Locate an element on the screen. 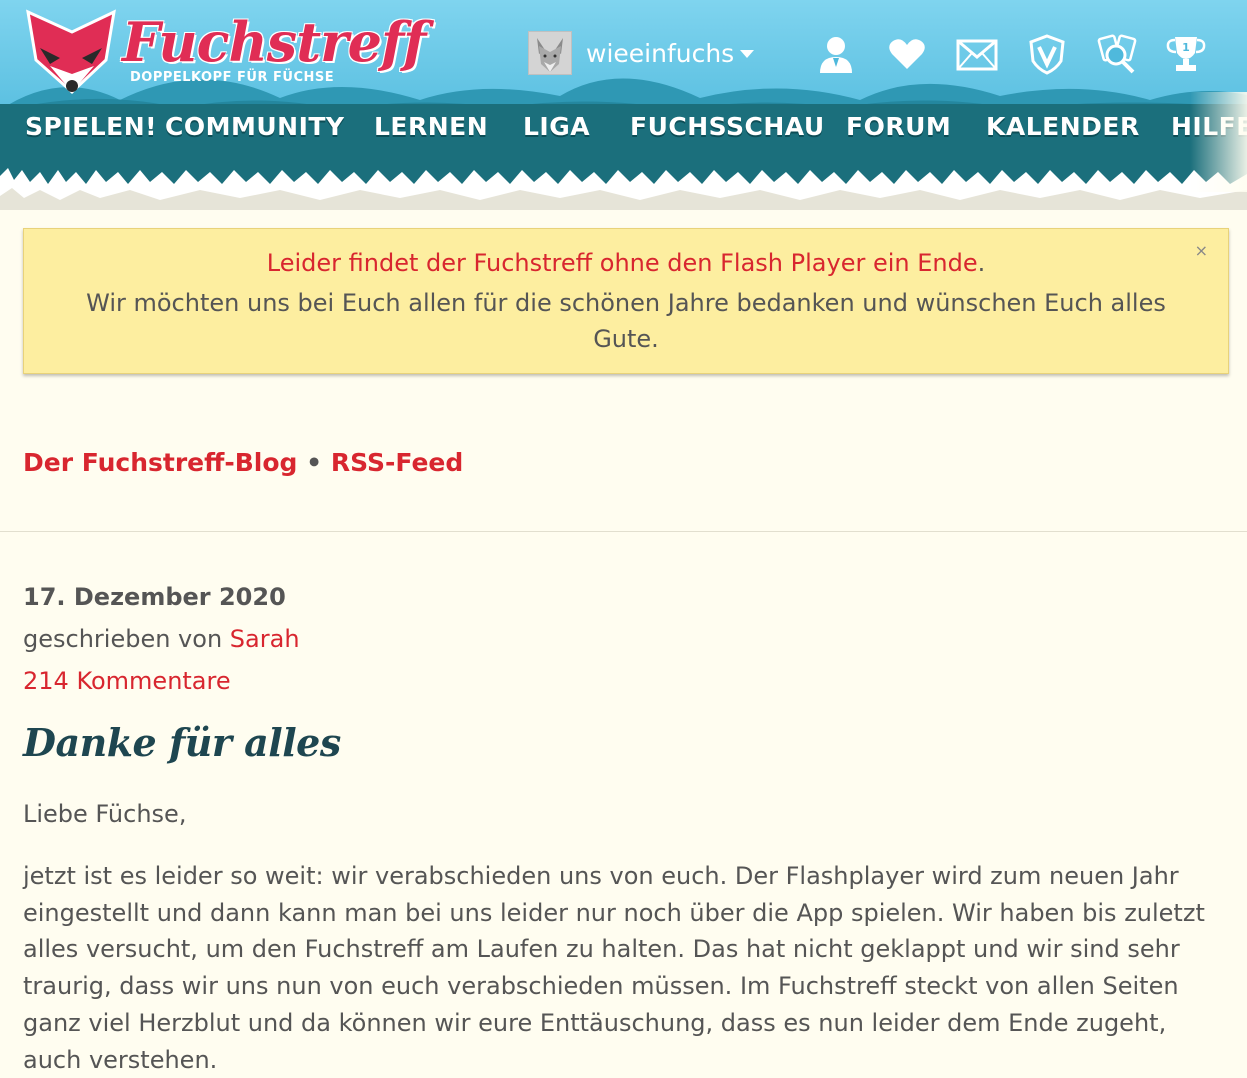  search-cards-icon is located at coordinates (1117, 54).